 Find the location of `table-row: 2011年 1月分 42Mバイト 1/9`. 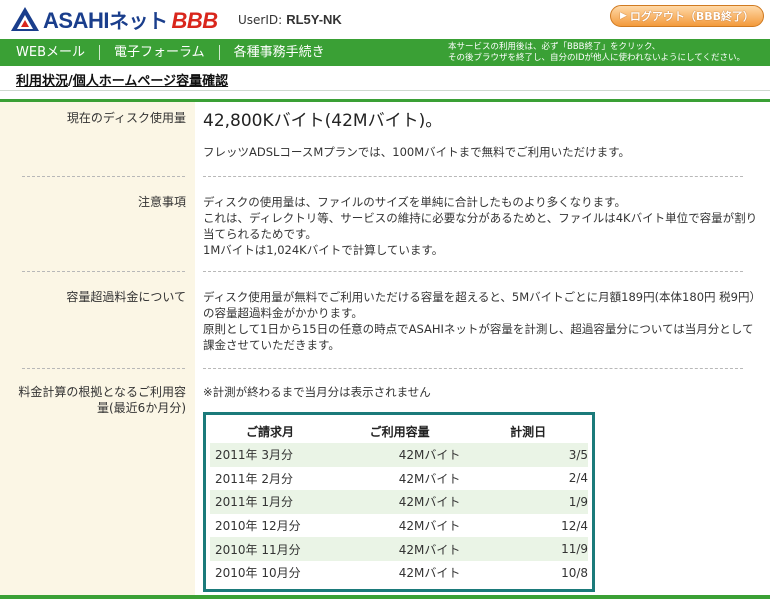

table-row: 2011年 1月分 42Mバイト 1/9 is located at coordinates (399, 502).